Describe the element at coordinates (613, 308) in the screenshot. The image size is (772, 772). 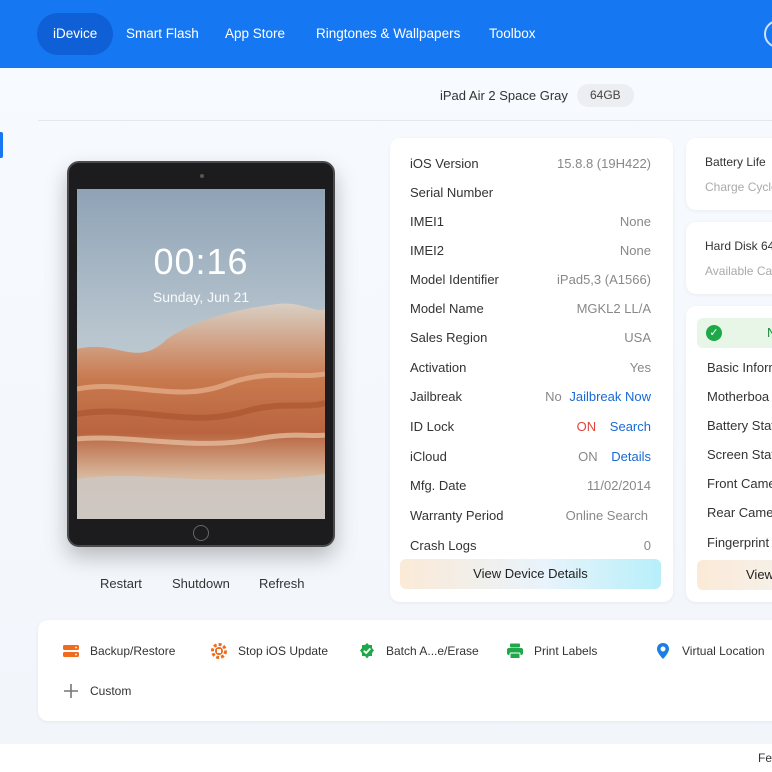
I see `info-value: MGKL2 LL/A` at that location.